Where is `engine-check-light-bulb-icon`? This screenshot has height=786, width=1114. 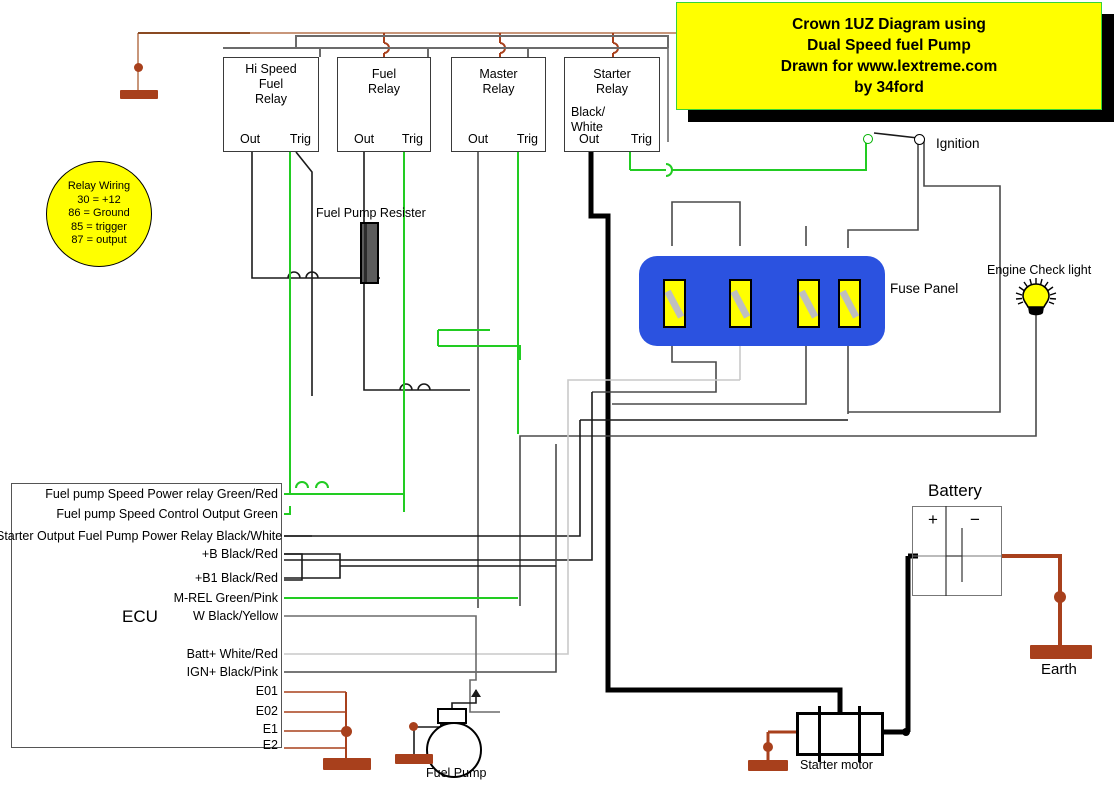
engine-check-light-bulb-icon is located at coordinates (1036, 297).